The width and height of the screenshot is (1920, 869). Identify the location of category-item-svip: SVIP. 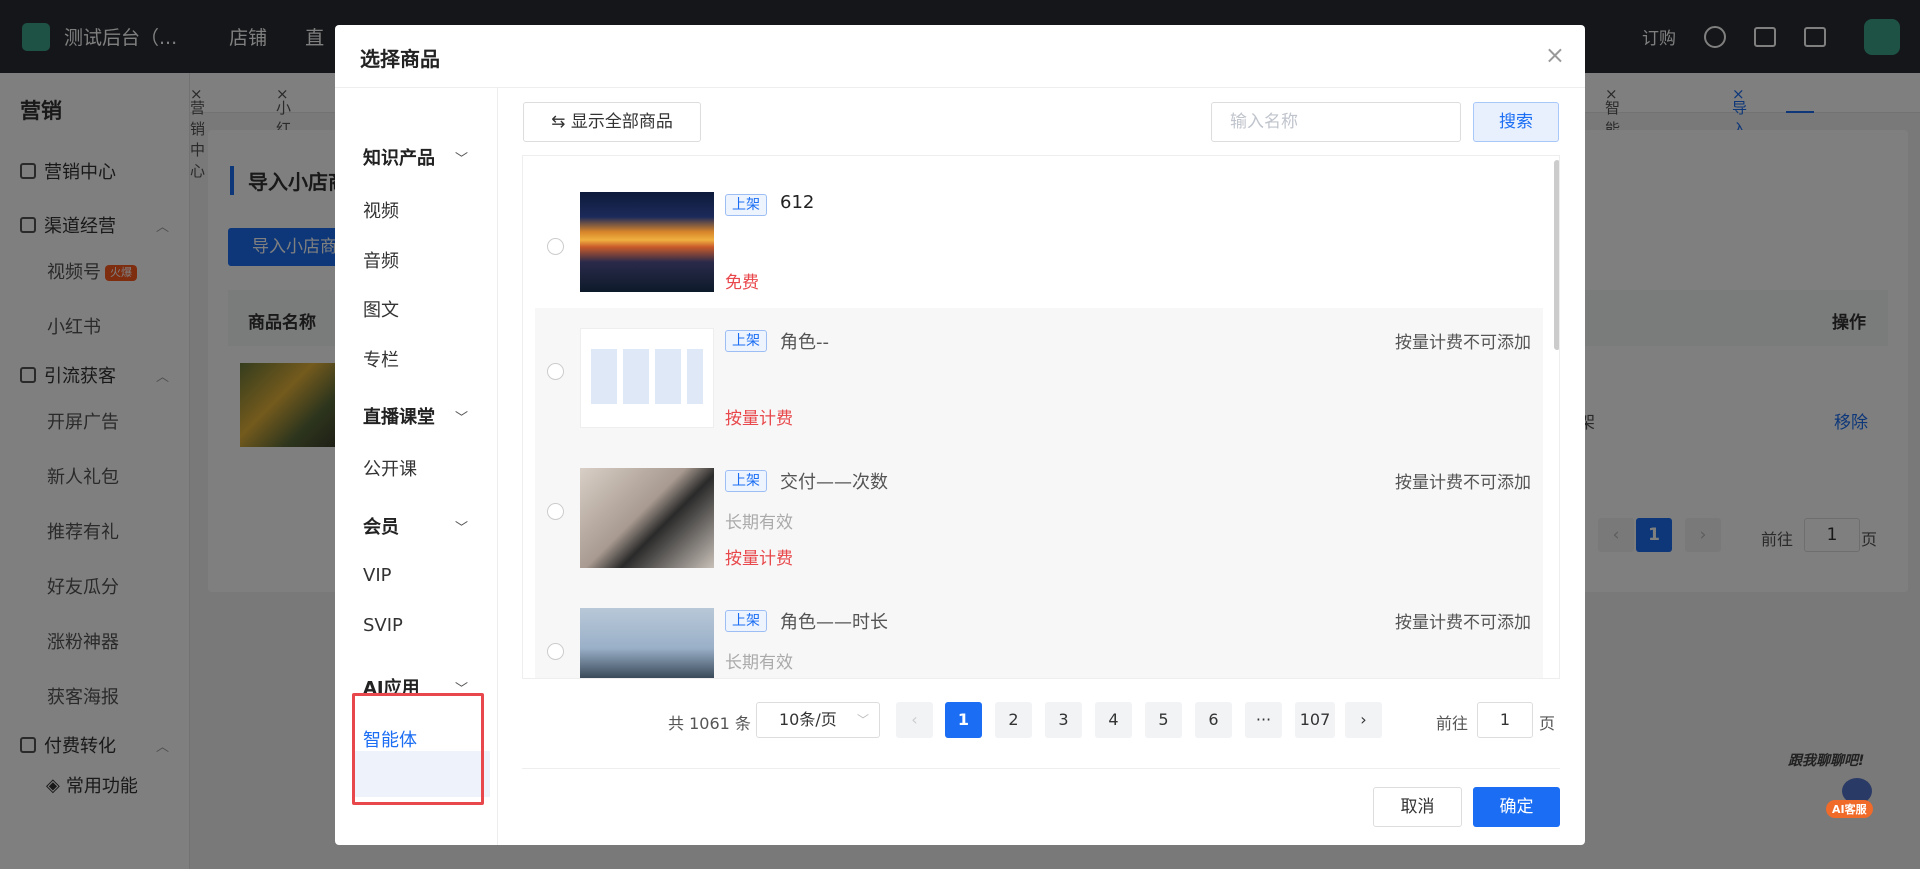
(383, 625).